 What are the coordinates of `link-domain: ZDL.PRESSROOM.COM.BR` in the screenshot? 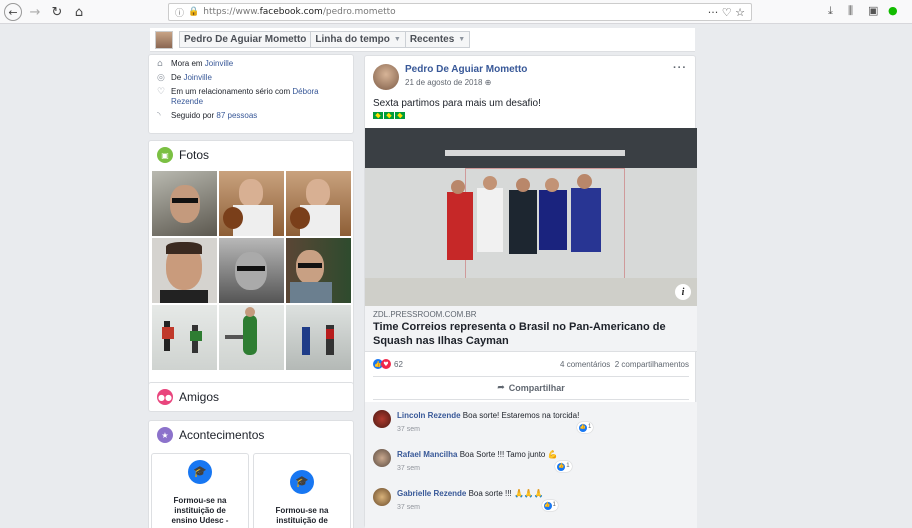 It's located at (425, 314).